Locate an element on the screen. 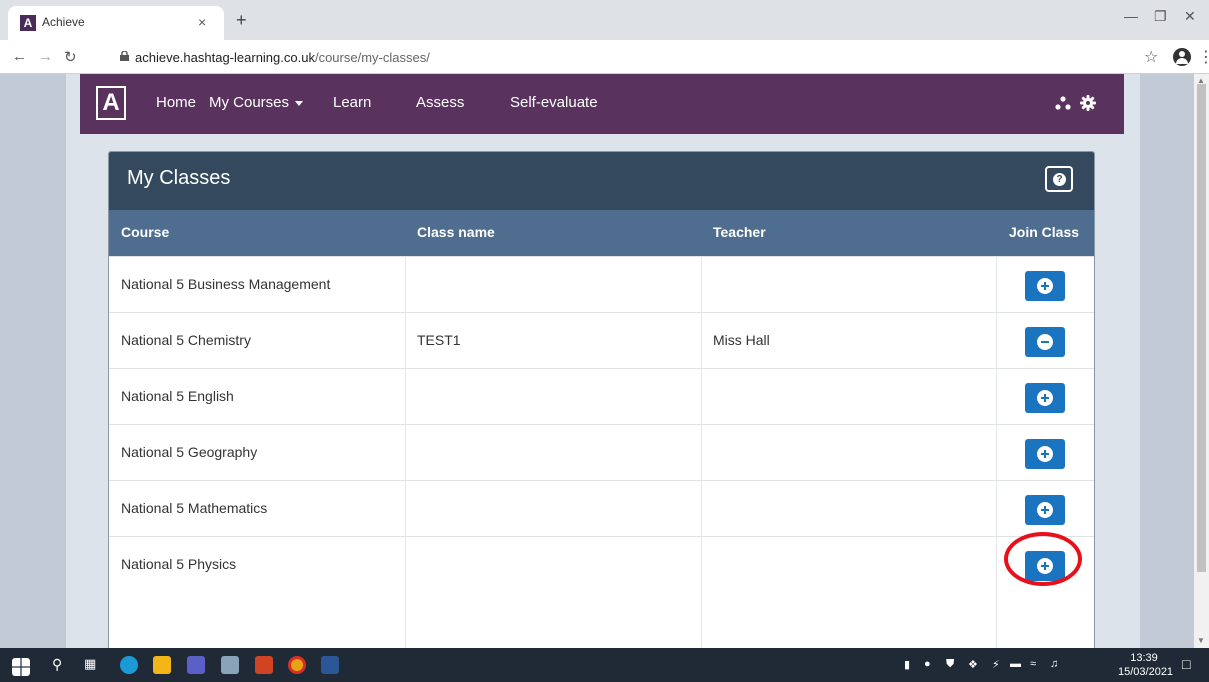 Image resolution: width=1209 pixels, height=682 pixels. reload-icon: ↻ is located at coordinates (70, 57).